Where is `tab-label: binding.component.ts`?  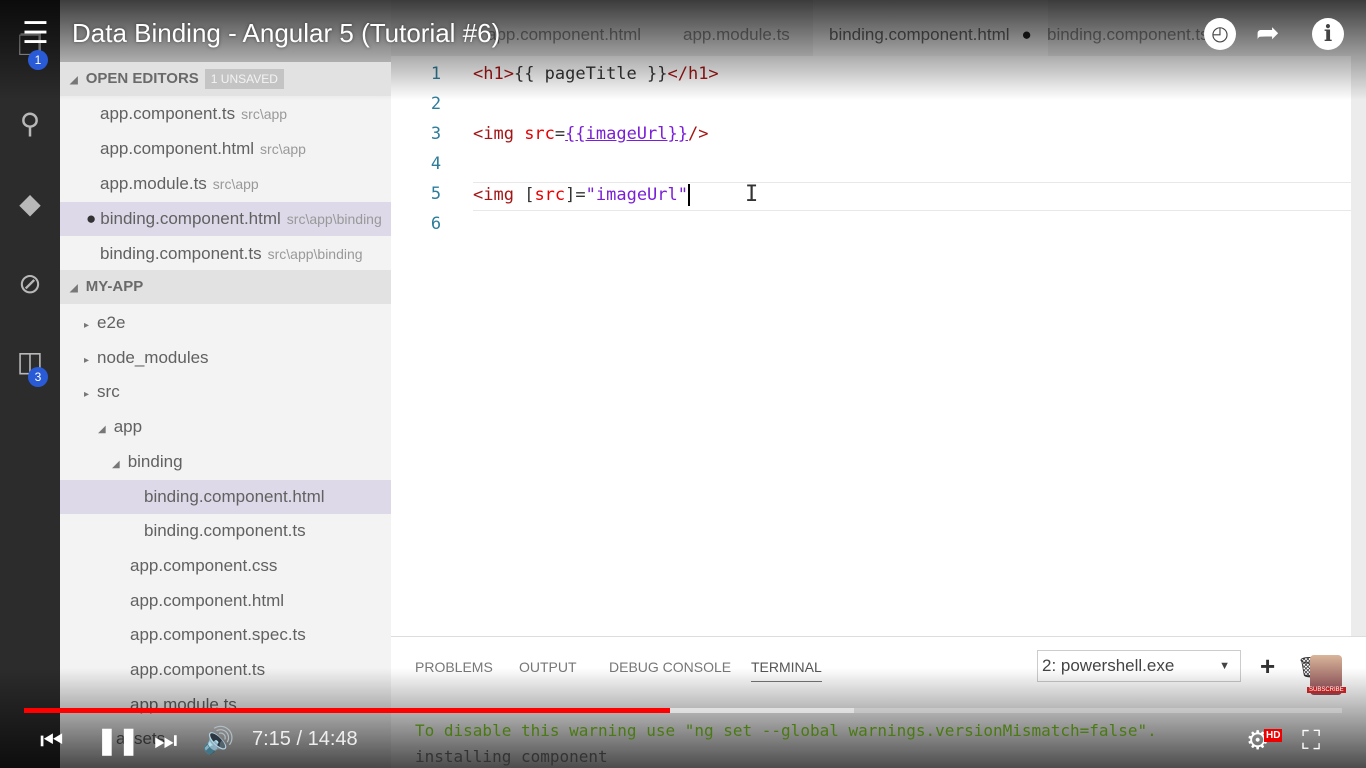
tab-label: binding.component.ts is located at coordinates (1128, 34).